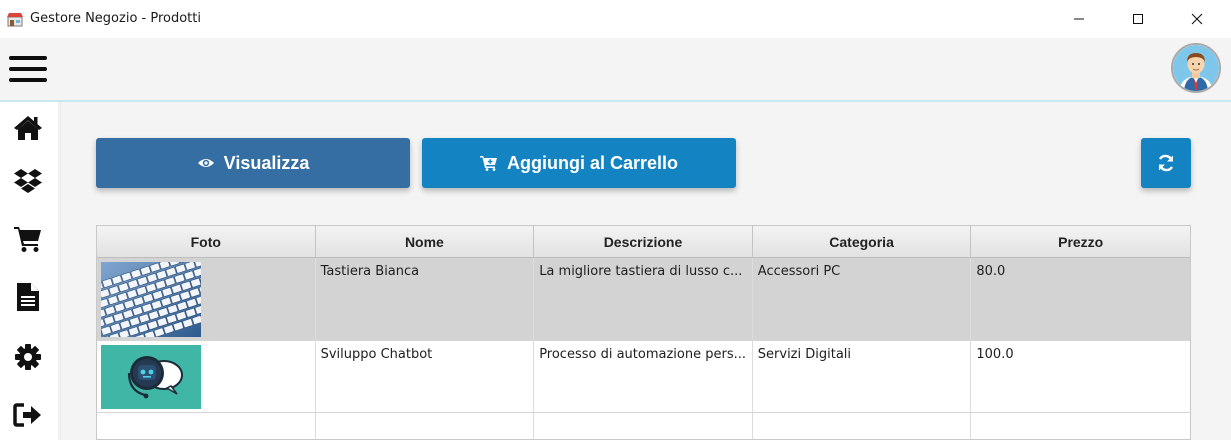 Image resolution: width=1231 pixels, height=440 pixels. I want to click on close-button, so click(1197, 19).